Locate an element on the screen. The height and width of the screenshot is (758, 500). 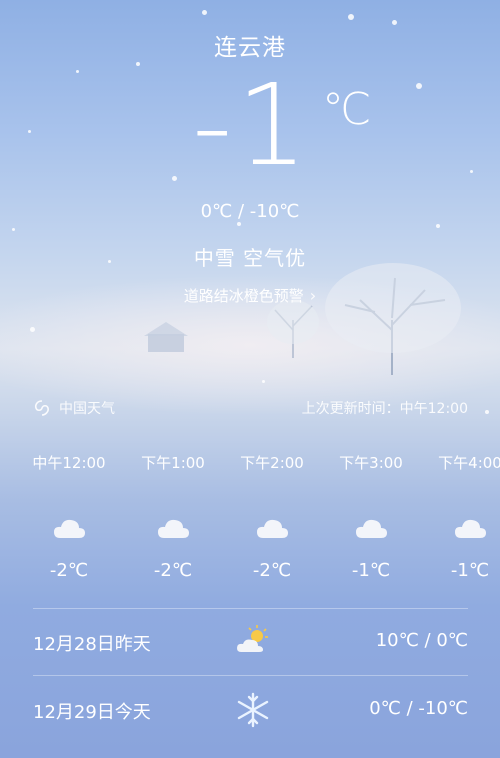
hourly-item: 下午1:00 -2℃ is located at coordinates (173, 516).